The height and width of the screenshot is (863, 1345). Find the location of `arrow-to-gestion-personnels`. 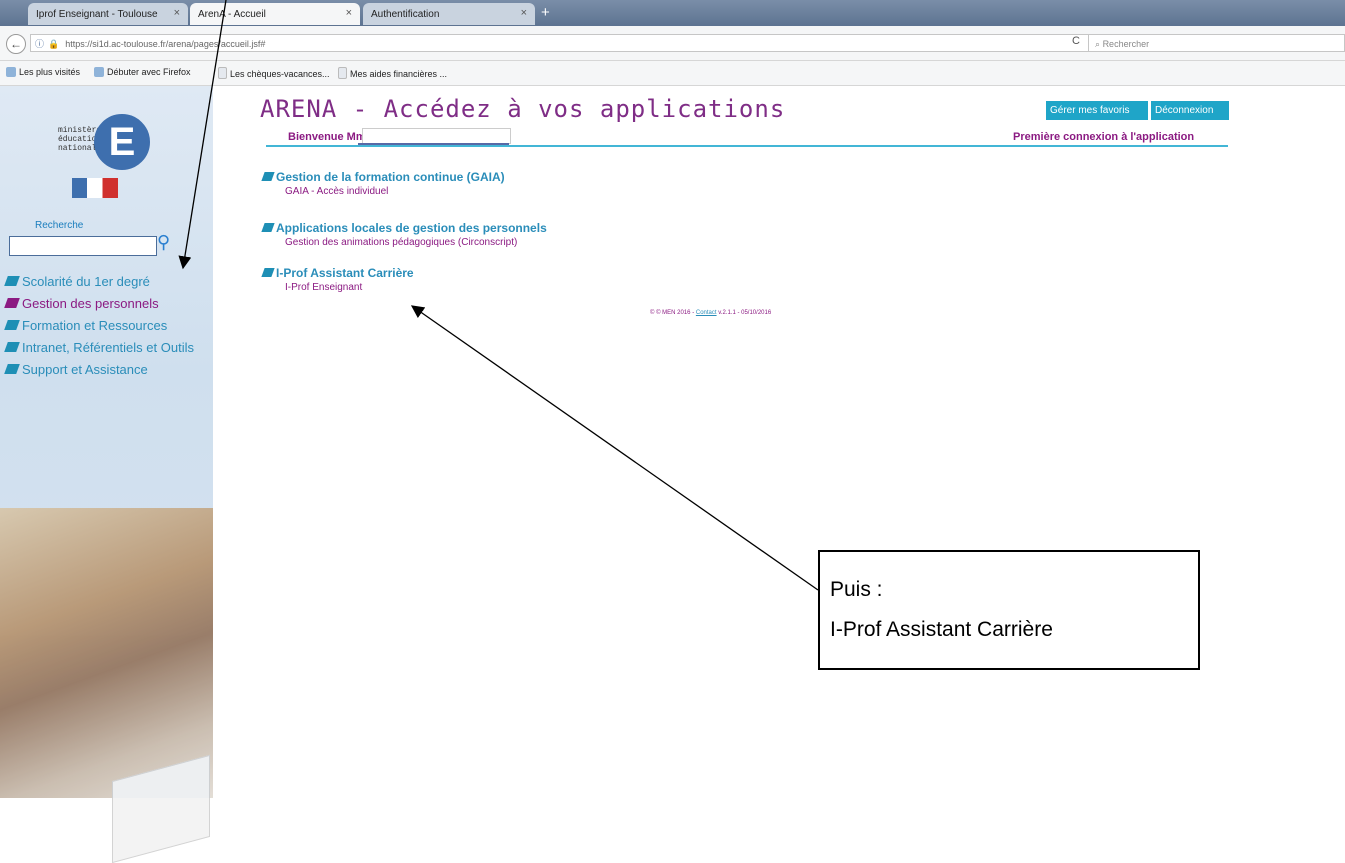

arrow-to-gestion-personnels is located at coordinates (202, 135).